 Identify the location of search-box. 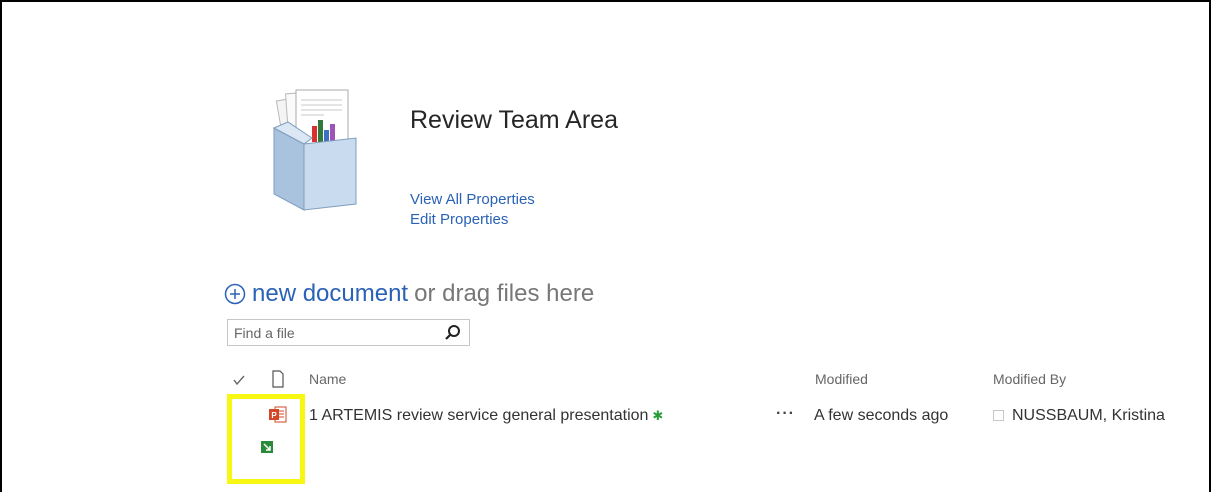
(348, 332).